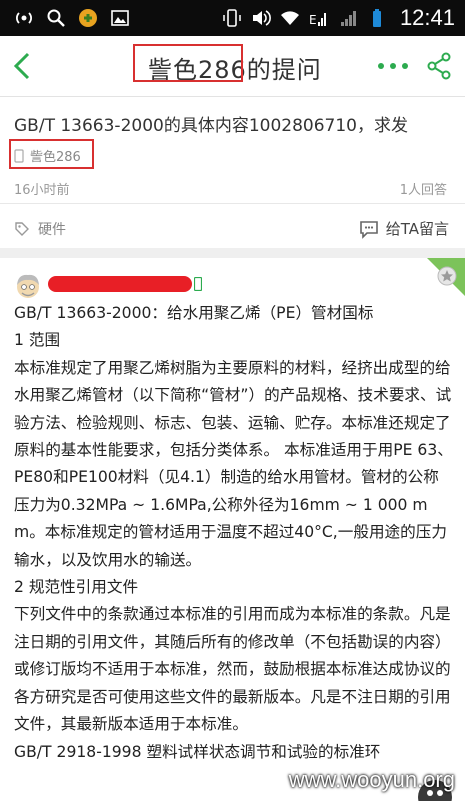 The image size is (465, 801). Describe the element at coordinates (24, 18) in the screenshot. I see `wireless-icon` at that location.